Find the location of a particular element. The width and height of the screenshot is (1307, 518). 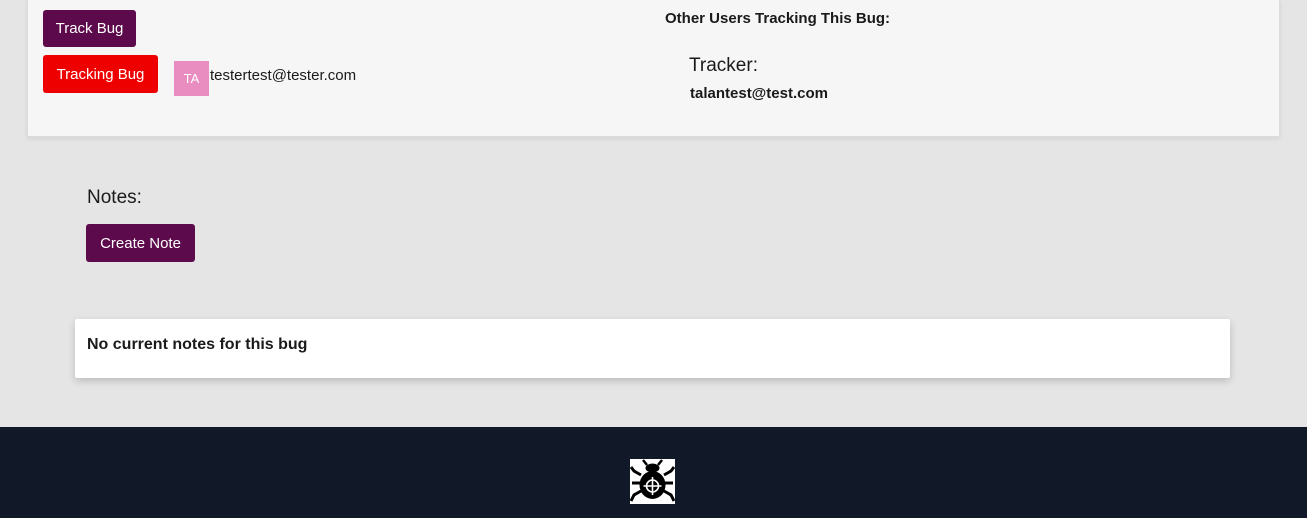

bug-icon is located at coordinates (652, 481).